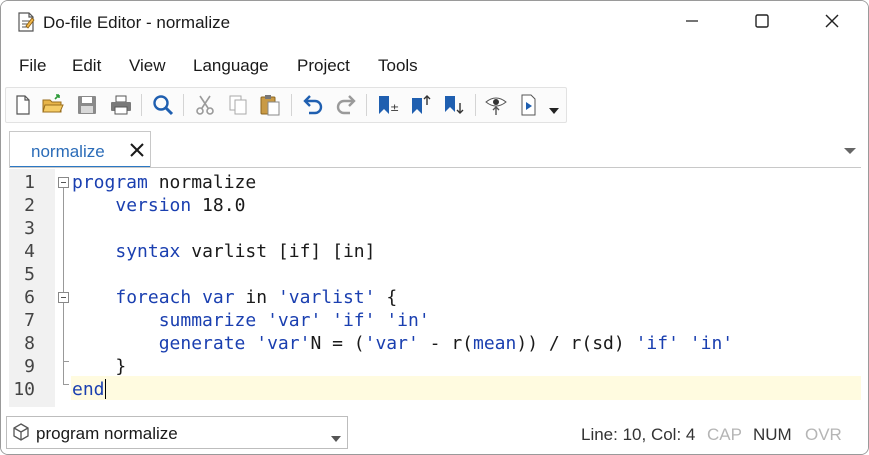  What do you see at coordinates (29, 274) in the screenshot?
I see `line-number: 5` at bounding box center [29, 274].